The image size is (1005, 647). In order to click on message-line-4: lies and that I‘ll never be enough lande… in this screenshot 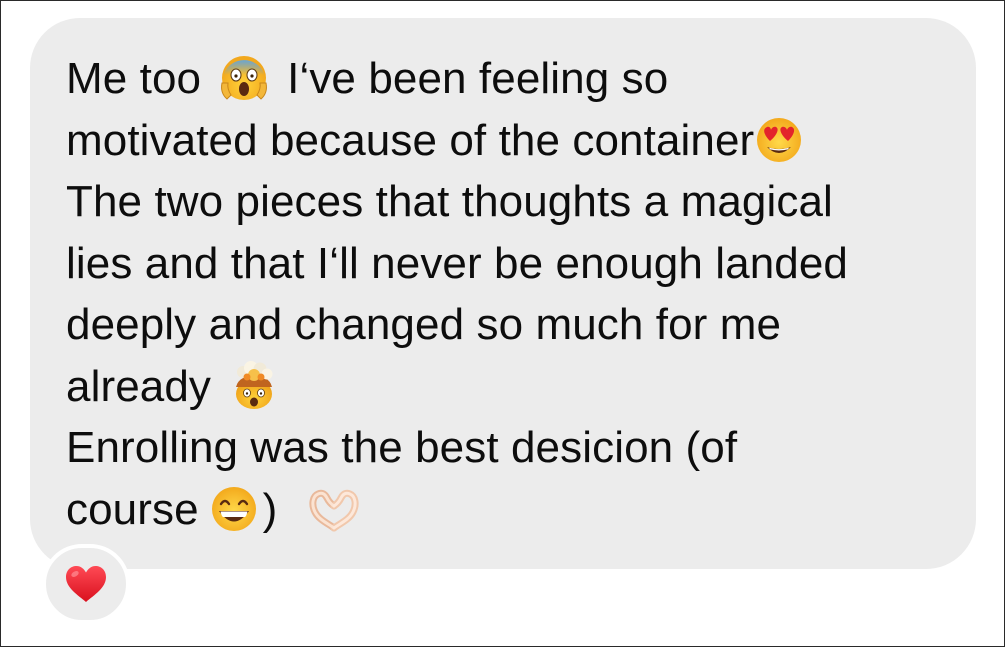, I will do `click(457, 263)`.